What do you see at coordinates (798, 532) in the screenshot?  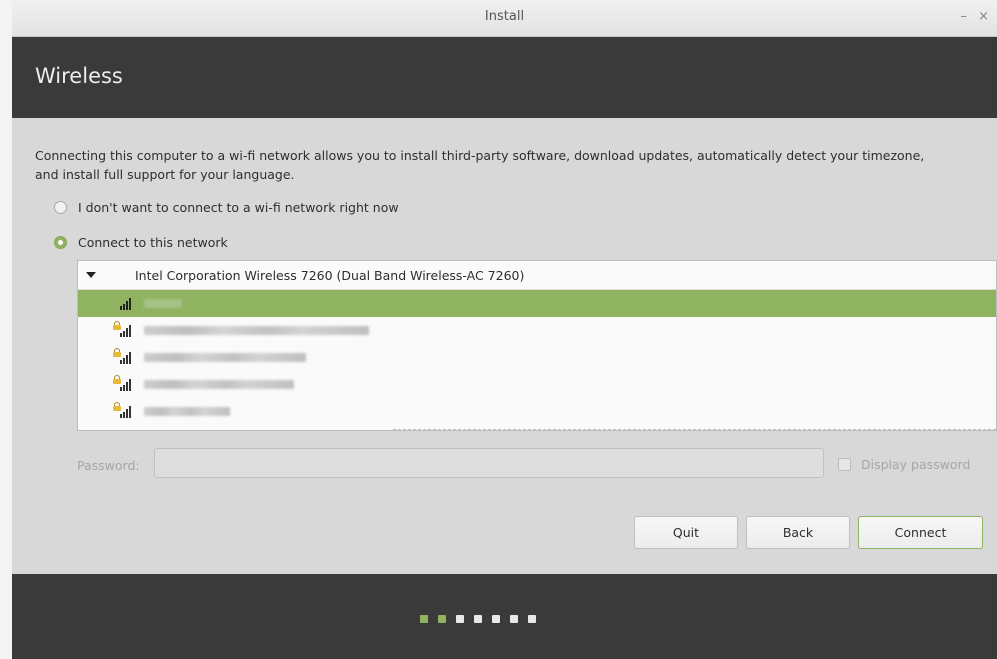 I see `back-button: Back` at bounding box center [798, 532].